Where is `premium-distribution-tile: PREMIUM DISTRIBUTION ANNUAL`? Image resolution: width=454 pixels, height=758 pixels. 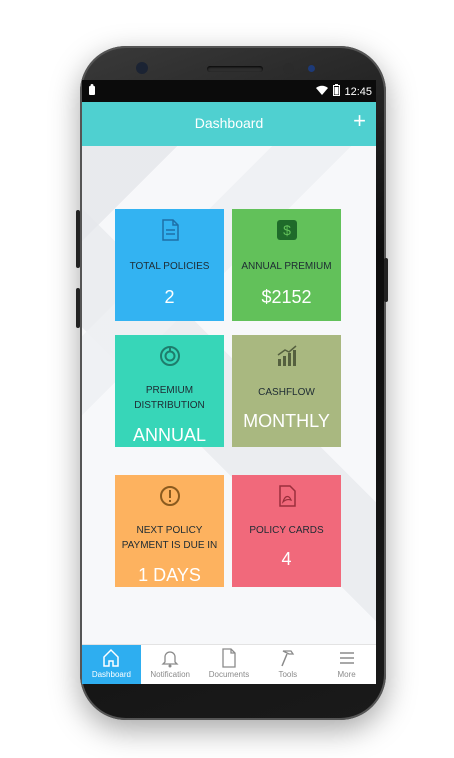
premium-distribution-tile: PREMIUM DISTRIBUTION ANNUAL is located at coordinates (169, 391).